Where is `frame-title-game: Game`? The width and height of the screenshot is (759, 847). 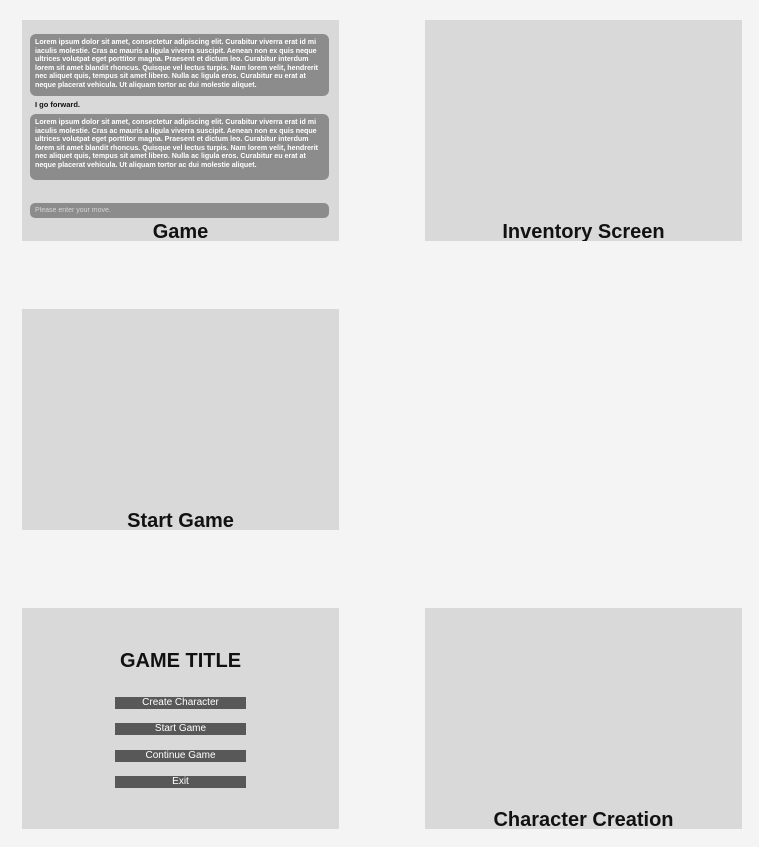 frame-title-game: Game is located at coordinates (180, 231).